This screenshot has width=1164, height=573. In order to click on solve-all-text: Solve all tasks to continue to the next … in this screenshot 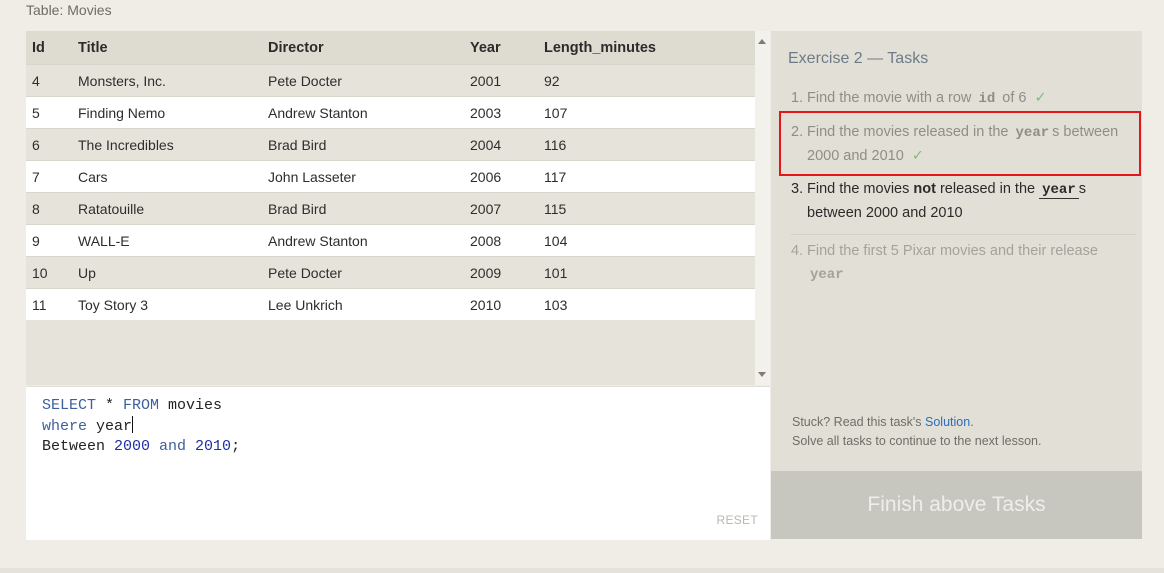, I will do `click(917, 441)`.